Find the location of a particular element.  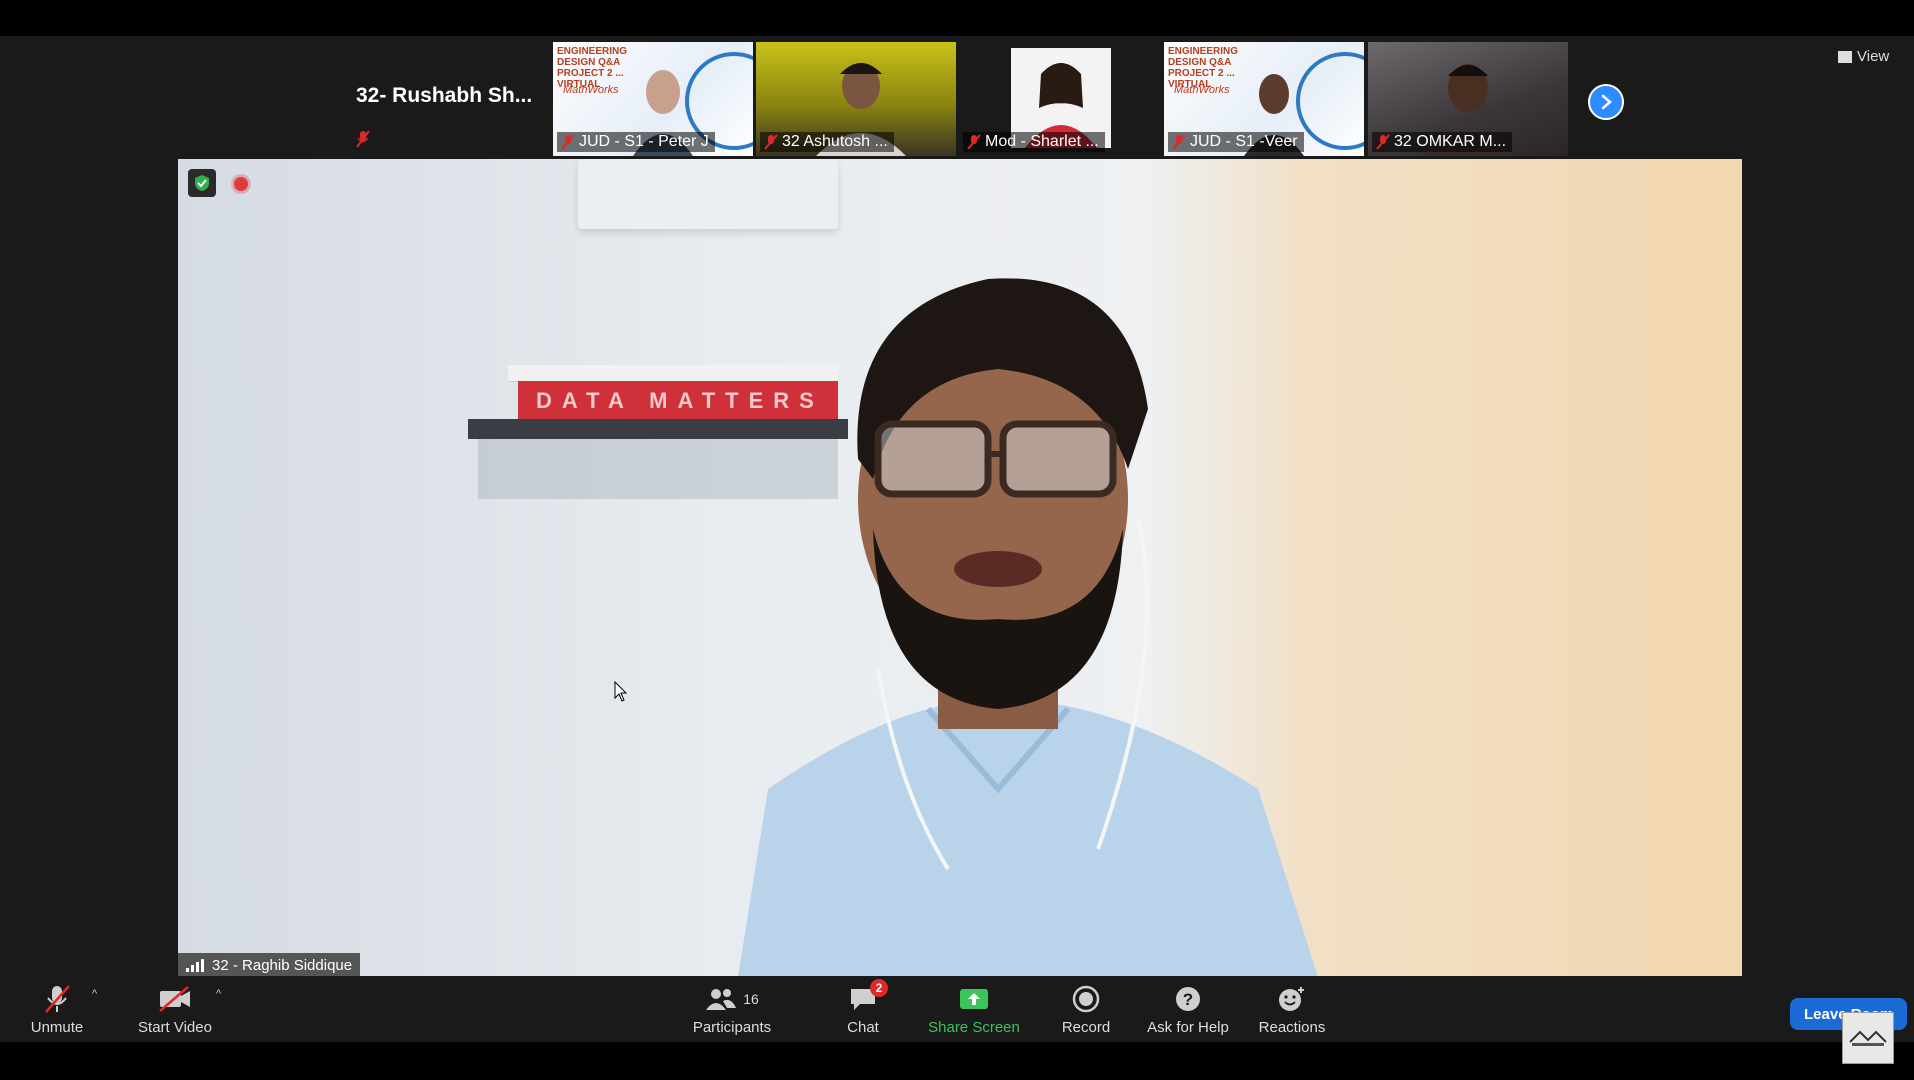

channel-logo is located at coordinates (1868, 1038).